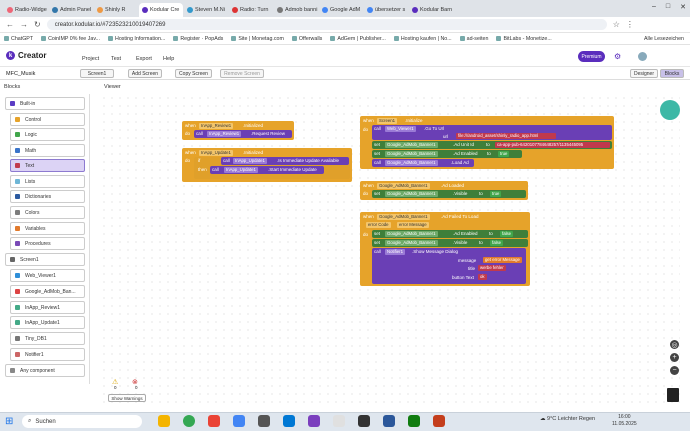 The image size is (690, 431). What do you see at coordinates (145, 73) in the screenshot?
I see `add-screen-button: Add Screen` at bounding box center [145, 73].